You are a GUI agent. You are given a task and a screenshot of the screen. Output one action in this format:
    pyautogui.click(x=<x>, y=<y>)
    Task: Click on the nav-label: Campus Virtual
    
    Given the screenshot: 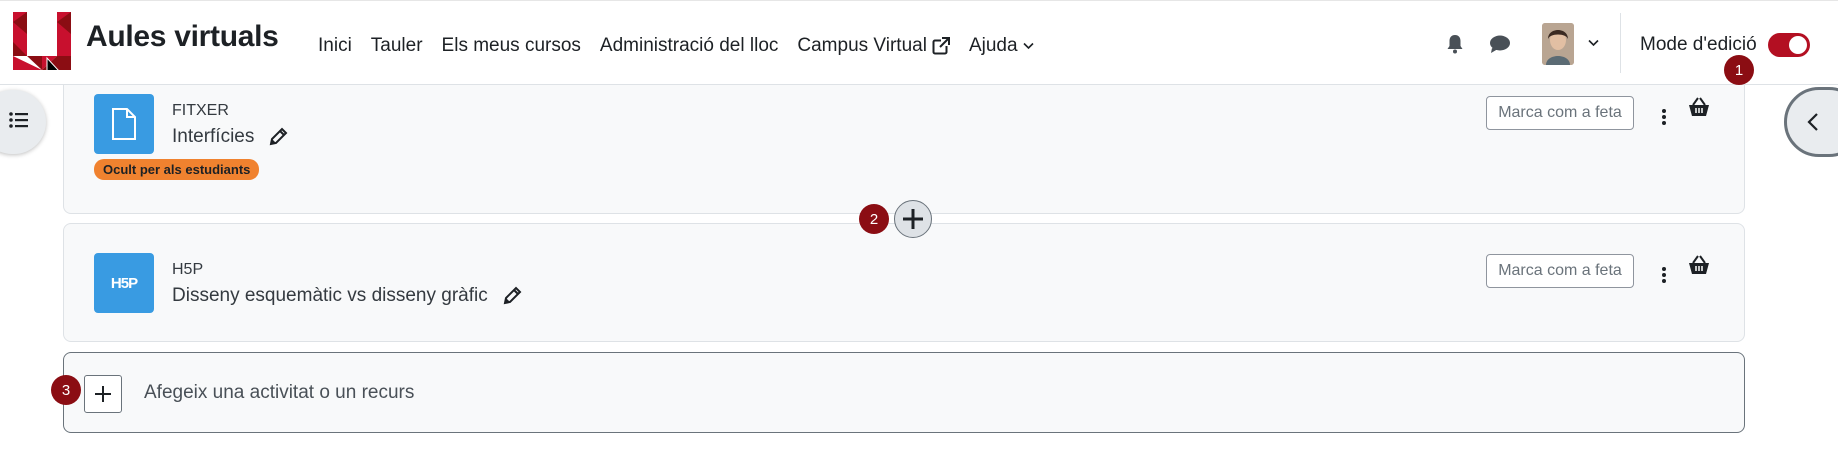 What is the action you would take?
    pyautogui.click(x=862, y=45)
    